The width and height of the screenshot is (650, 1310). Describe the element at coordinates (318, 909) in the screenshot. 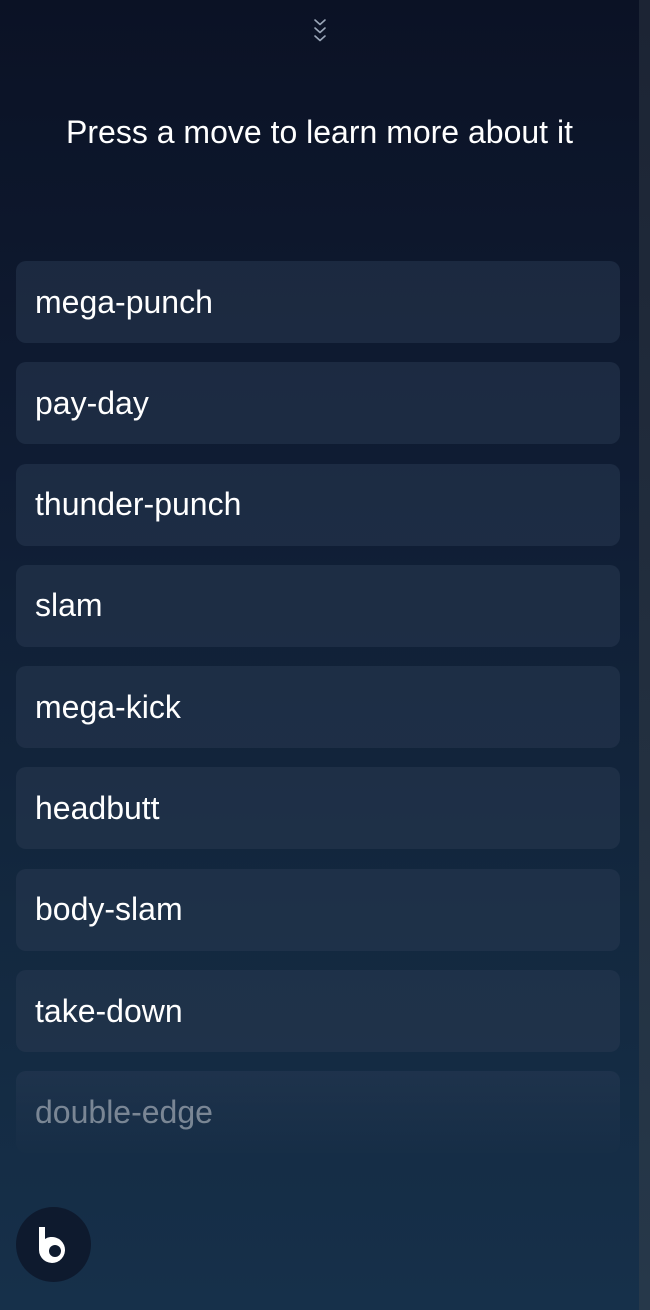

I see `move-item-body-slam: body-slam` at that location.